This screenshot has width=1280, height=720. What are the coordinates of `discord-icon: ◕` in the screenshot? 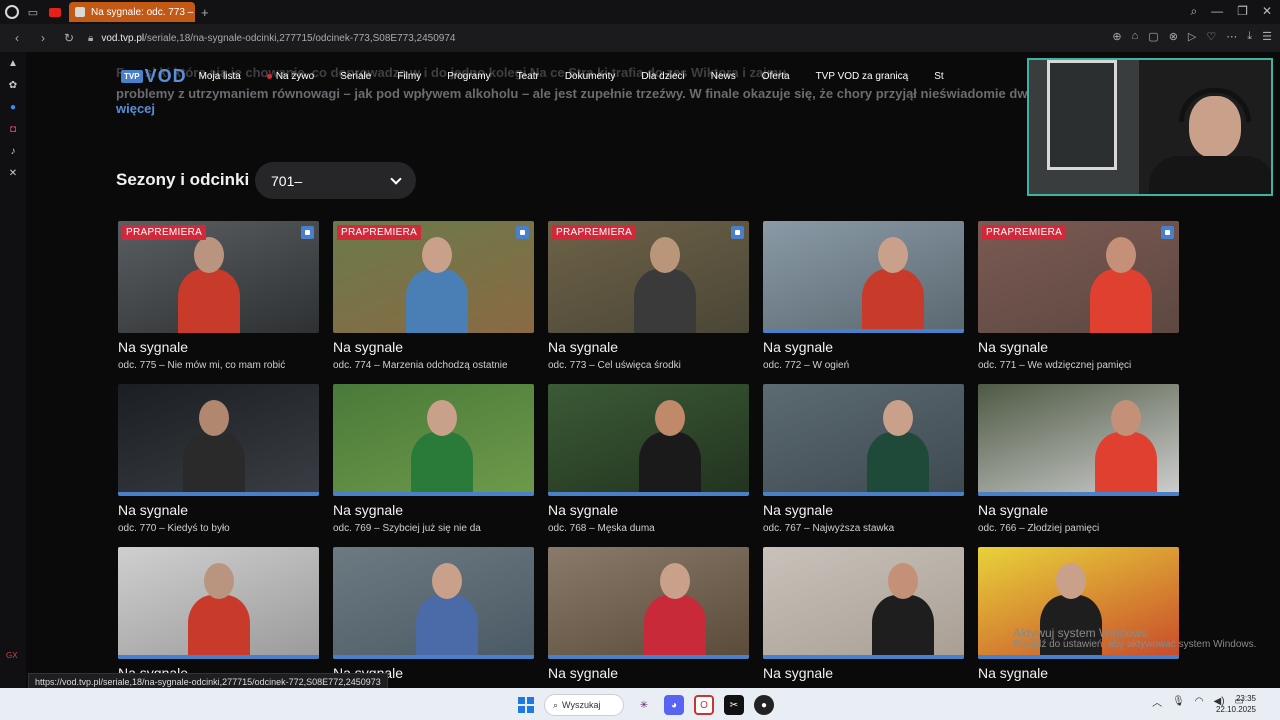 It's located at (674, 705).